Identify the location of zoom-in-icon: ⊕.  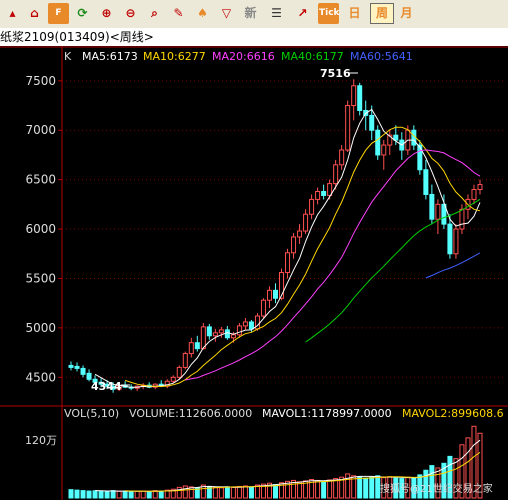
(106, 13).